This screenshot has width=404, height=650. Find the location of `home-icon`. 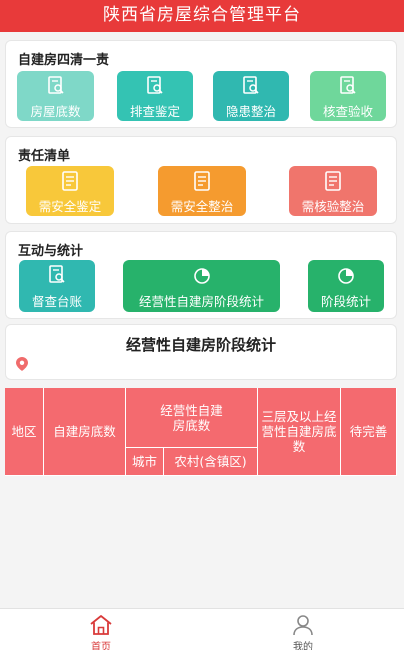

home-icon is located at coordinates (101, 625).